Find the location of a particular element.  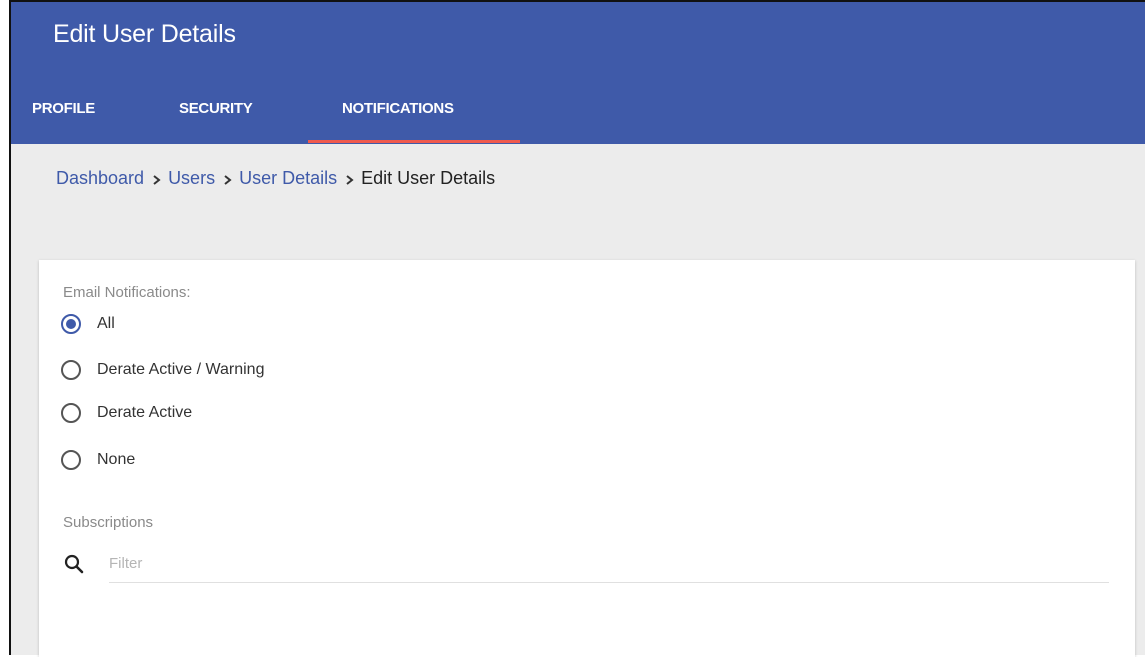

email-notifications-label: Email Notifications: is located at coordinates (127, 292).